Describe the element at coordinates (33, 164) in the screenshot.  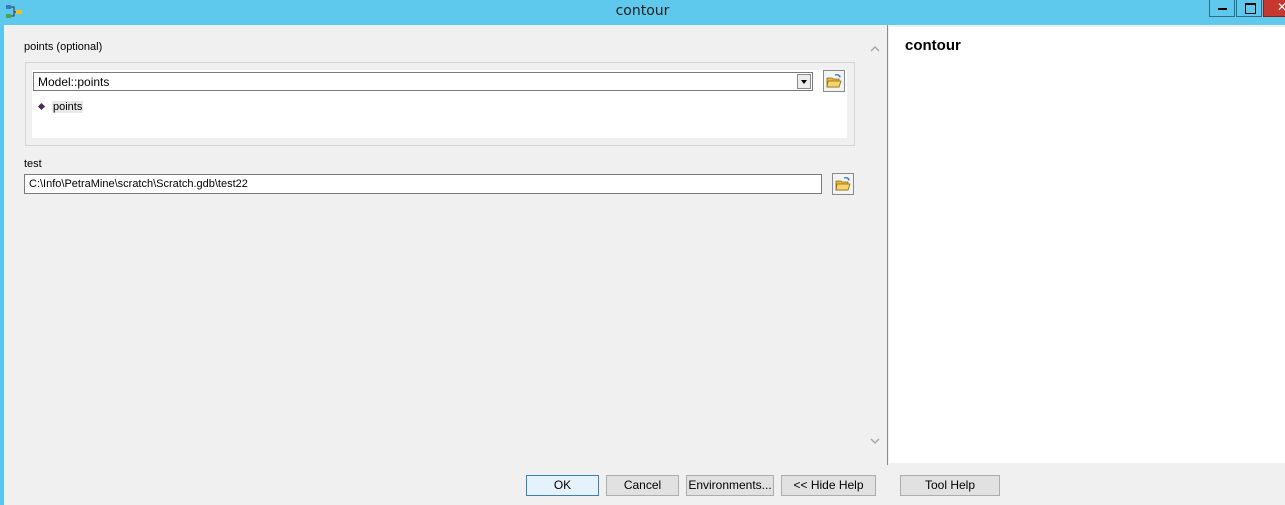
I see `test-label: test` at that location.